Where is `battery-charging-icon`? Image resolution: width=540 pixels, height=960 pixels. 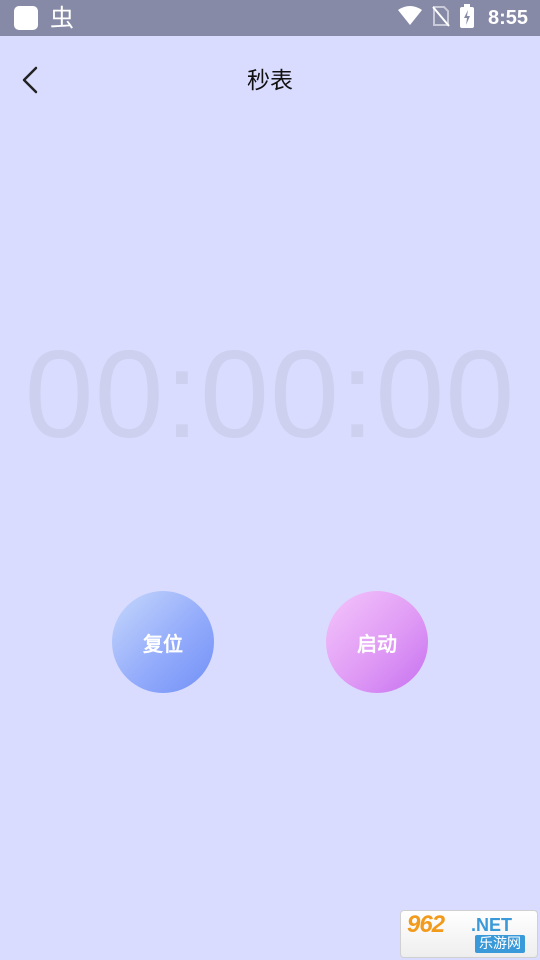 battery-charging-icon is located at coordinates (466, 18).